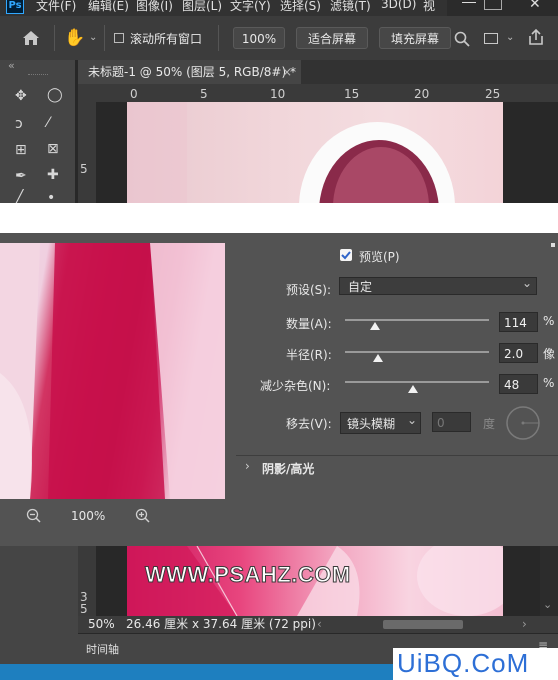 Image resolution: width=558 pixels, height=680 pixels. I want to click on workspace-icon, so click(491, 38).